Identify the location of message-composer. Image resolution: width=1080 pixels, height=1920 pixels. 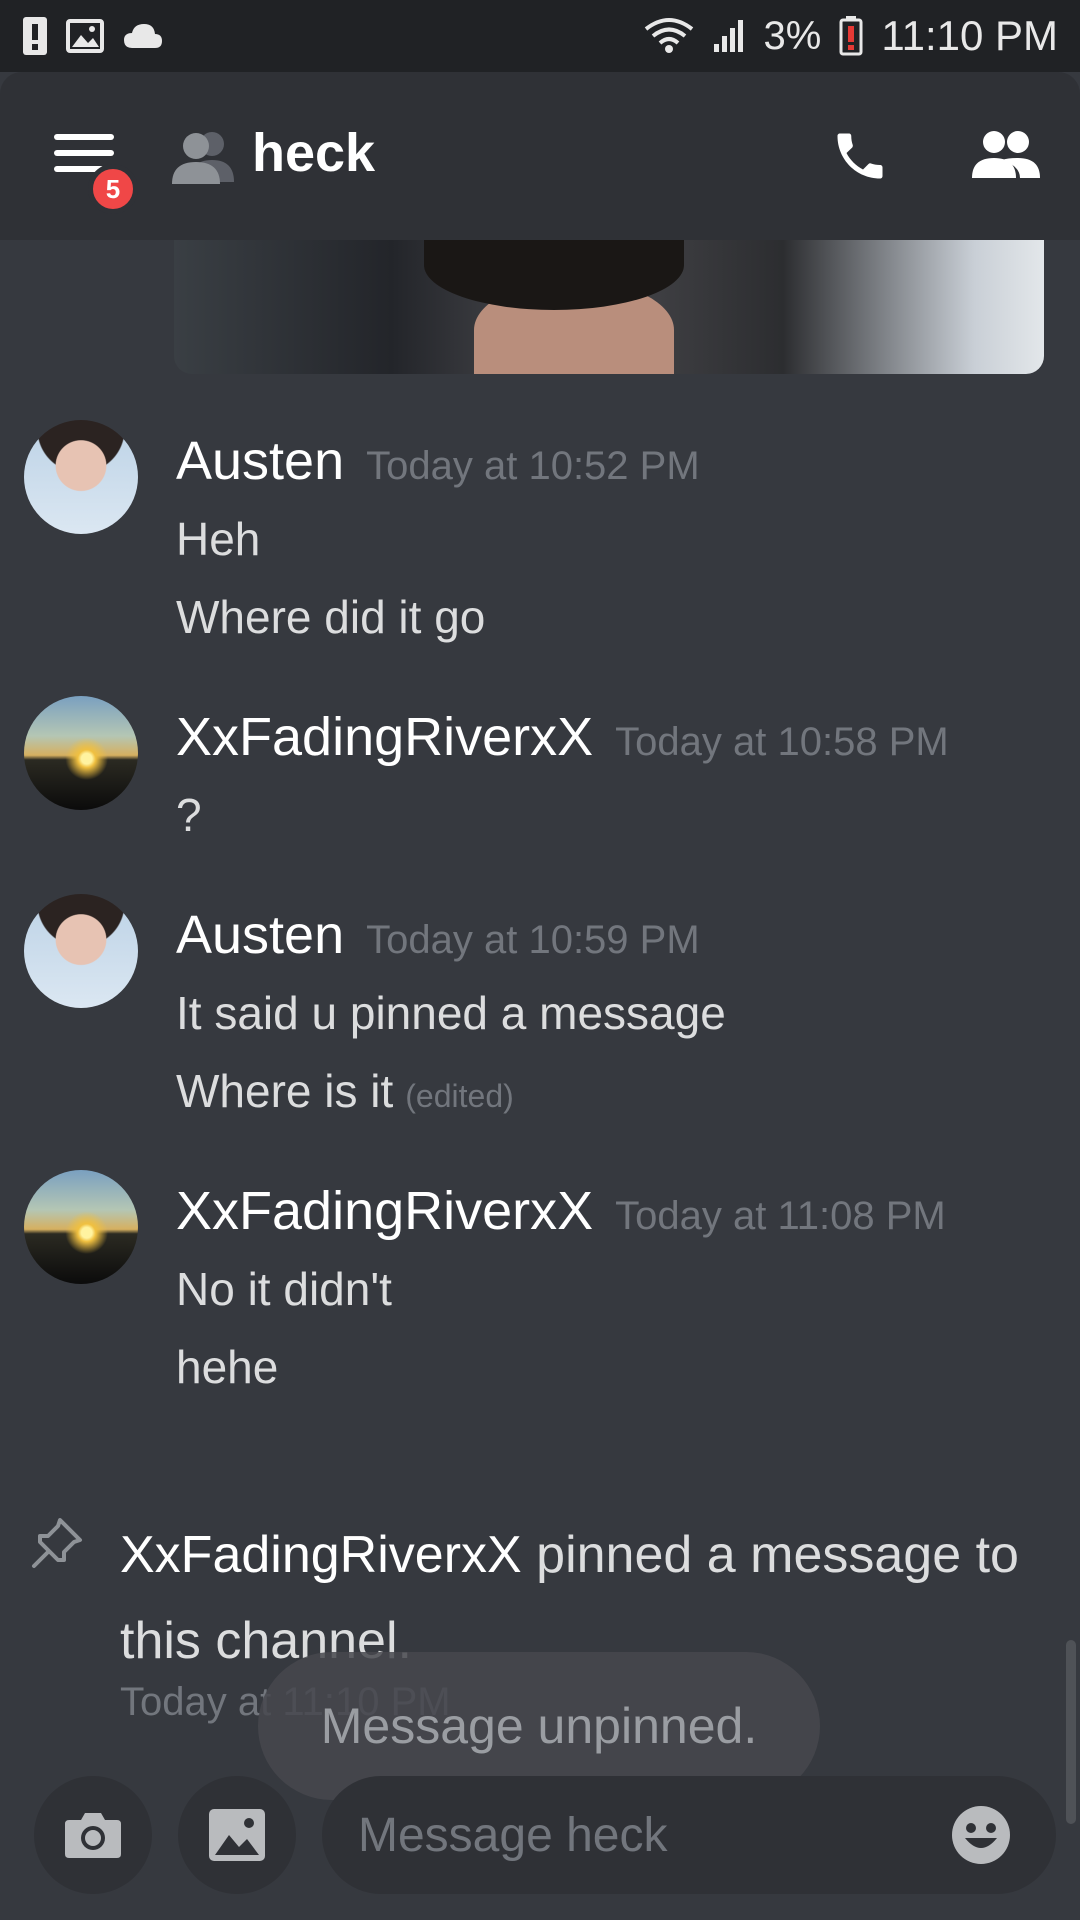
(540, 1848).